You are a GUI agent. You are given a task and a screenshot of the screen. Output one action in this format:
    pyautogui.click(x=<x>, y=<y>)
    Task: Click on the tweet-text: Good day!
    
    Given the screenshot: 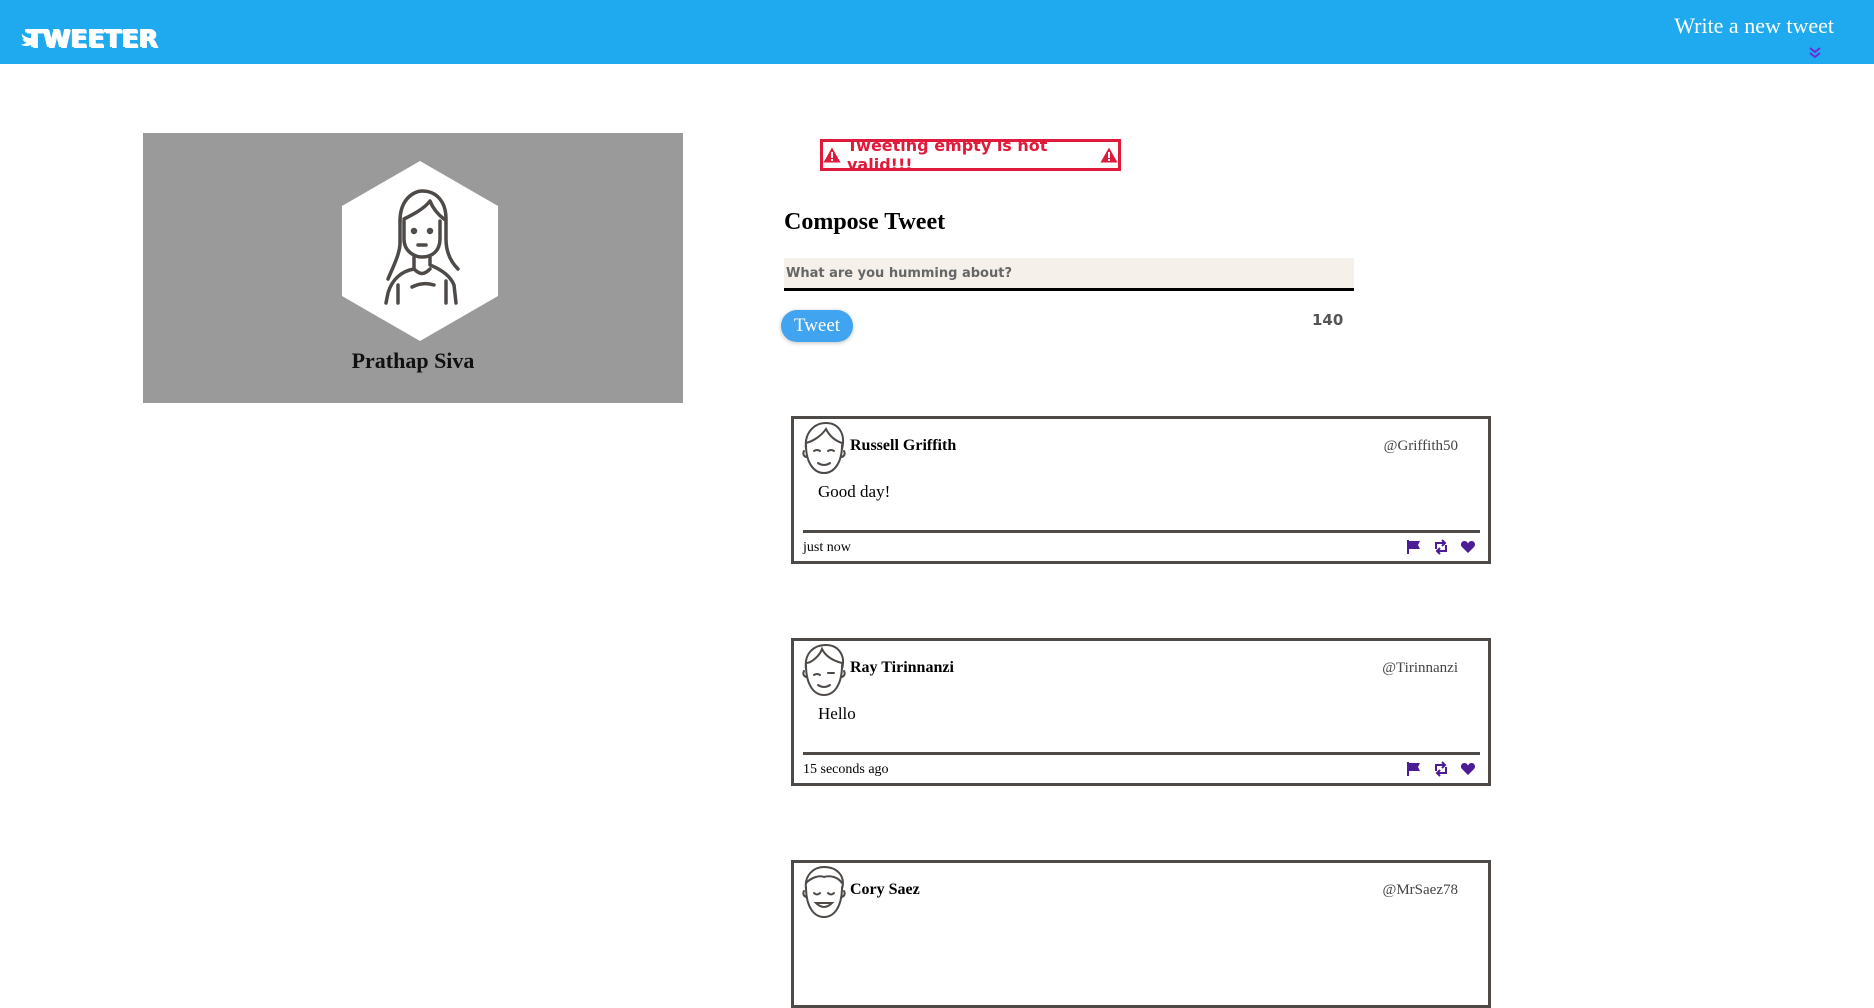 What is the action you would take?
    pyautogui.click(x=854, y=491)
    